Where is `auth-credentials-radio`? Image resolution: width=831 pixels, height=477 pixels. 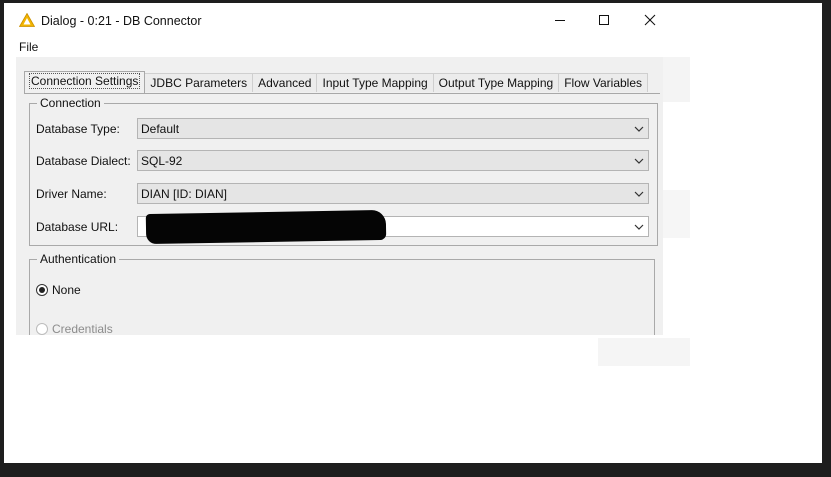 auth-credentials-radio is located at coordinates (42, 329).